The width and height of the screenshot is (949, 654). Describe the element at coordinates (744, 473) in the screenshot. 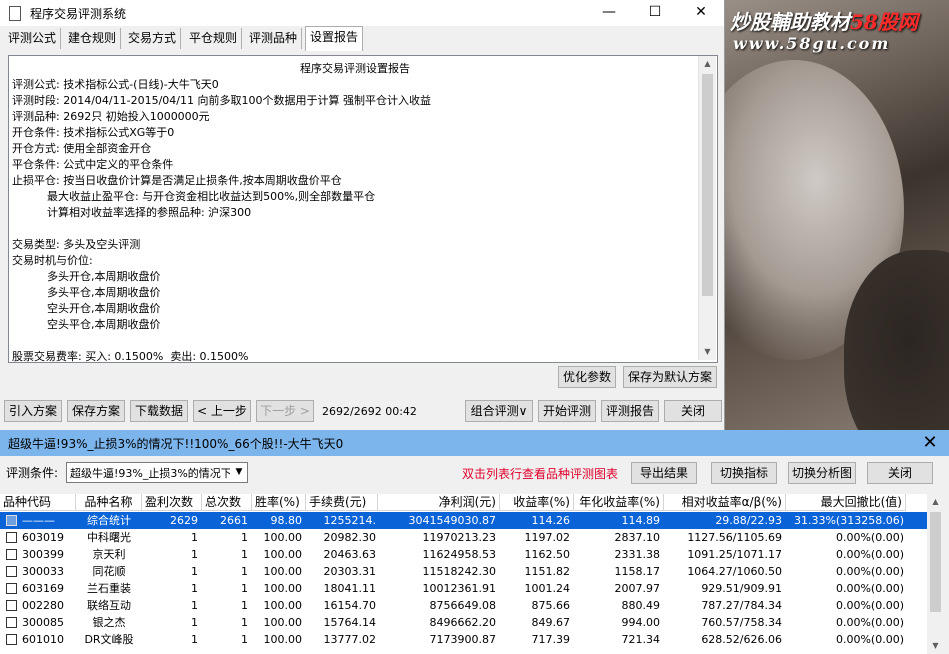

I see `switch-indicator-button: 切换指标` at that location.